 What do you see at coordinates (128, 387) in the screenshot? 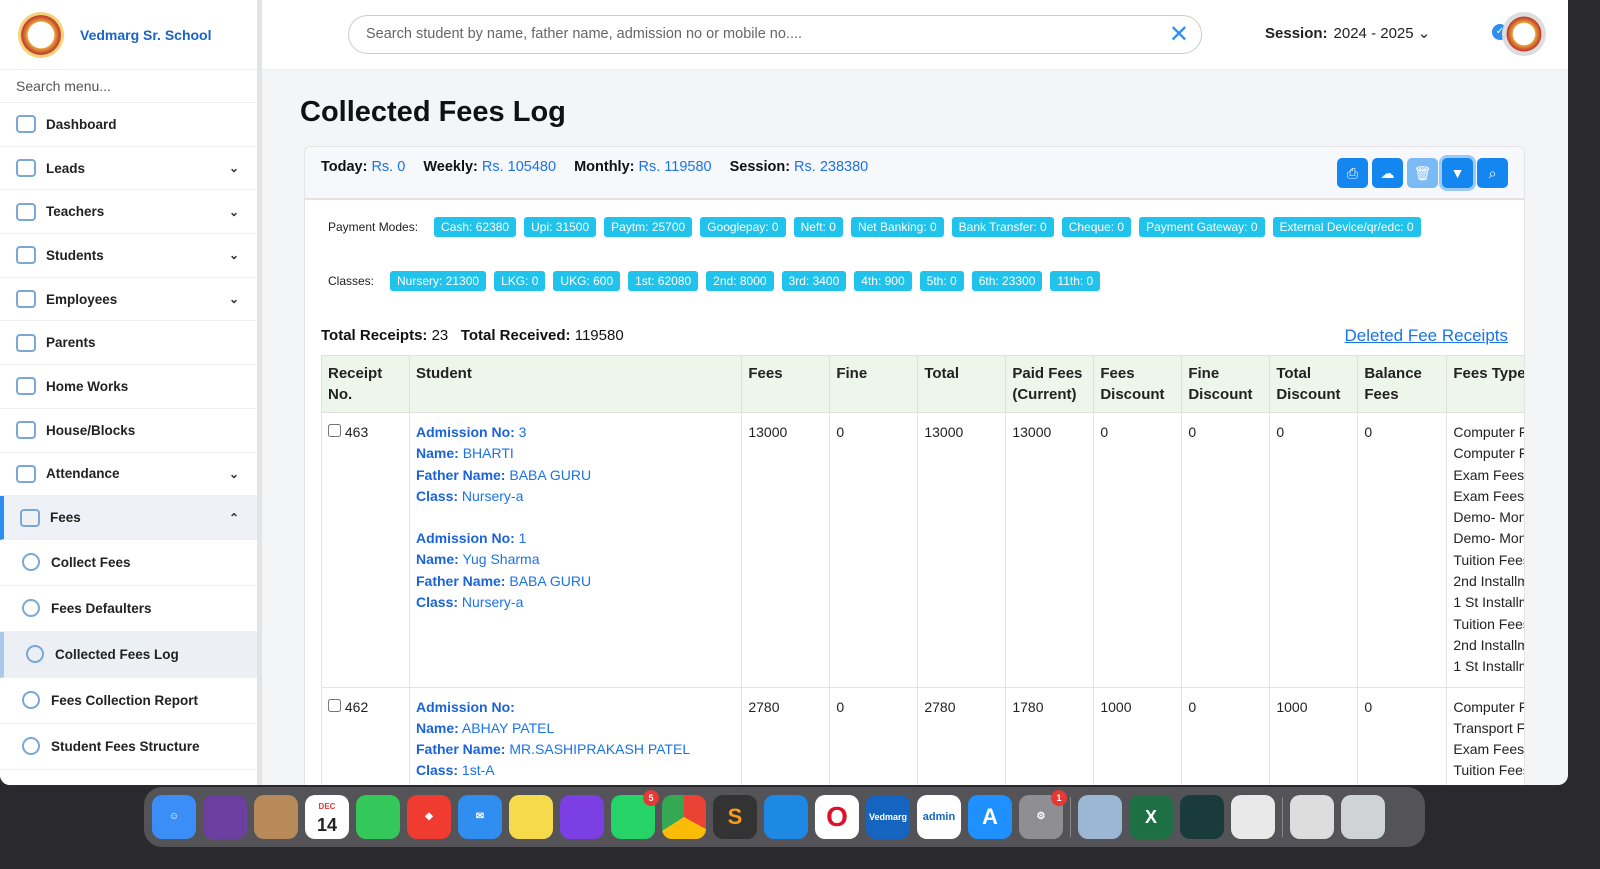
I see `sidebar-item-home-works: Home Works` at bounding box center [128, 387].